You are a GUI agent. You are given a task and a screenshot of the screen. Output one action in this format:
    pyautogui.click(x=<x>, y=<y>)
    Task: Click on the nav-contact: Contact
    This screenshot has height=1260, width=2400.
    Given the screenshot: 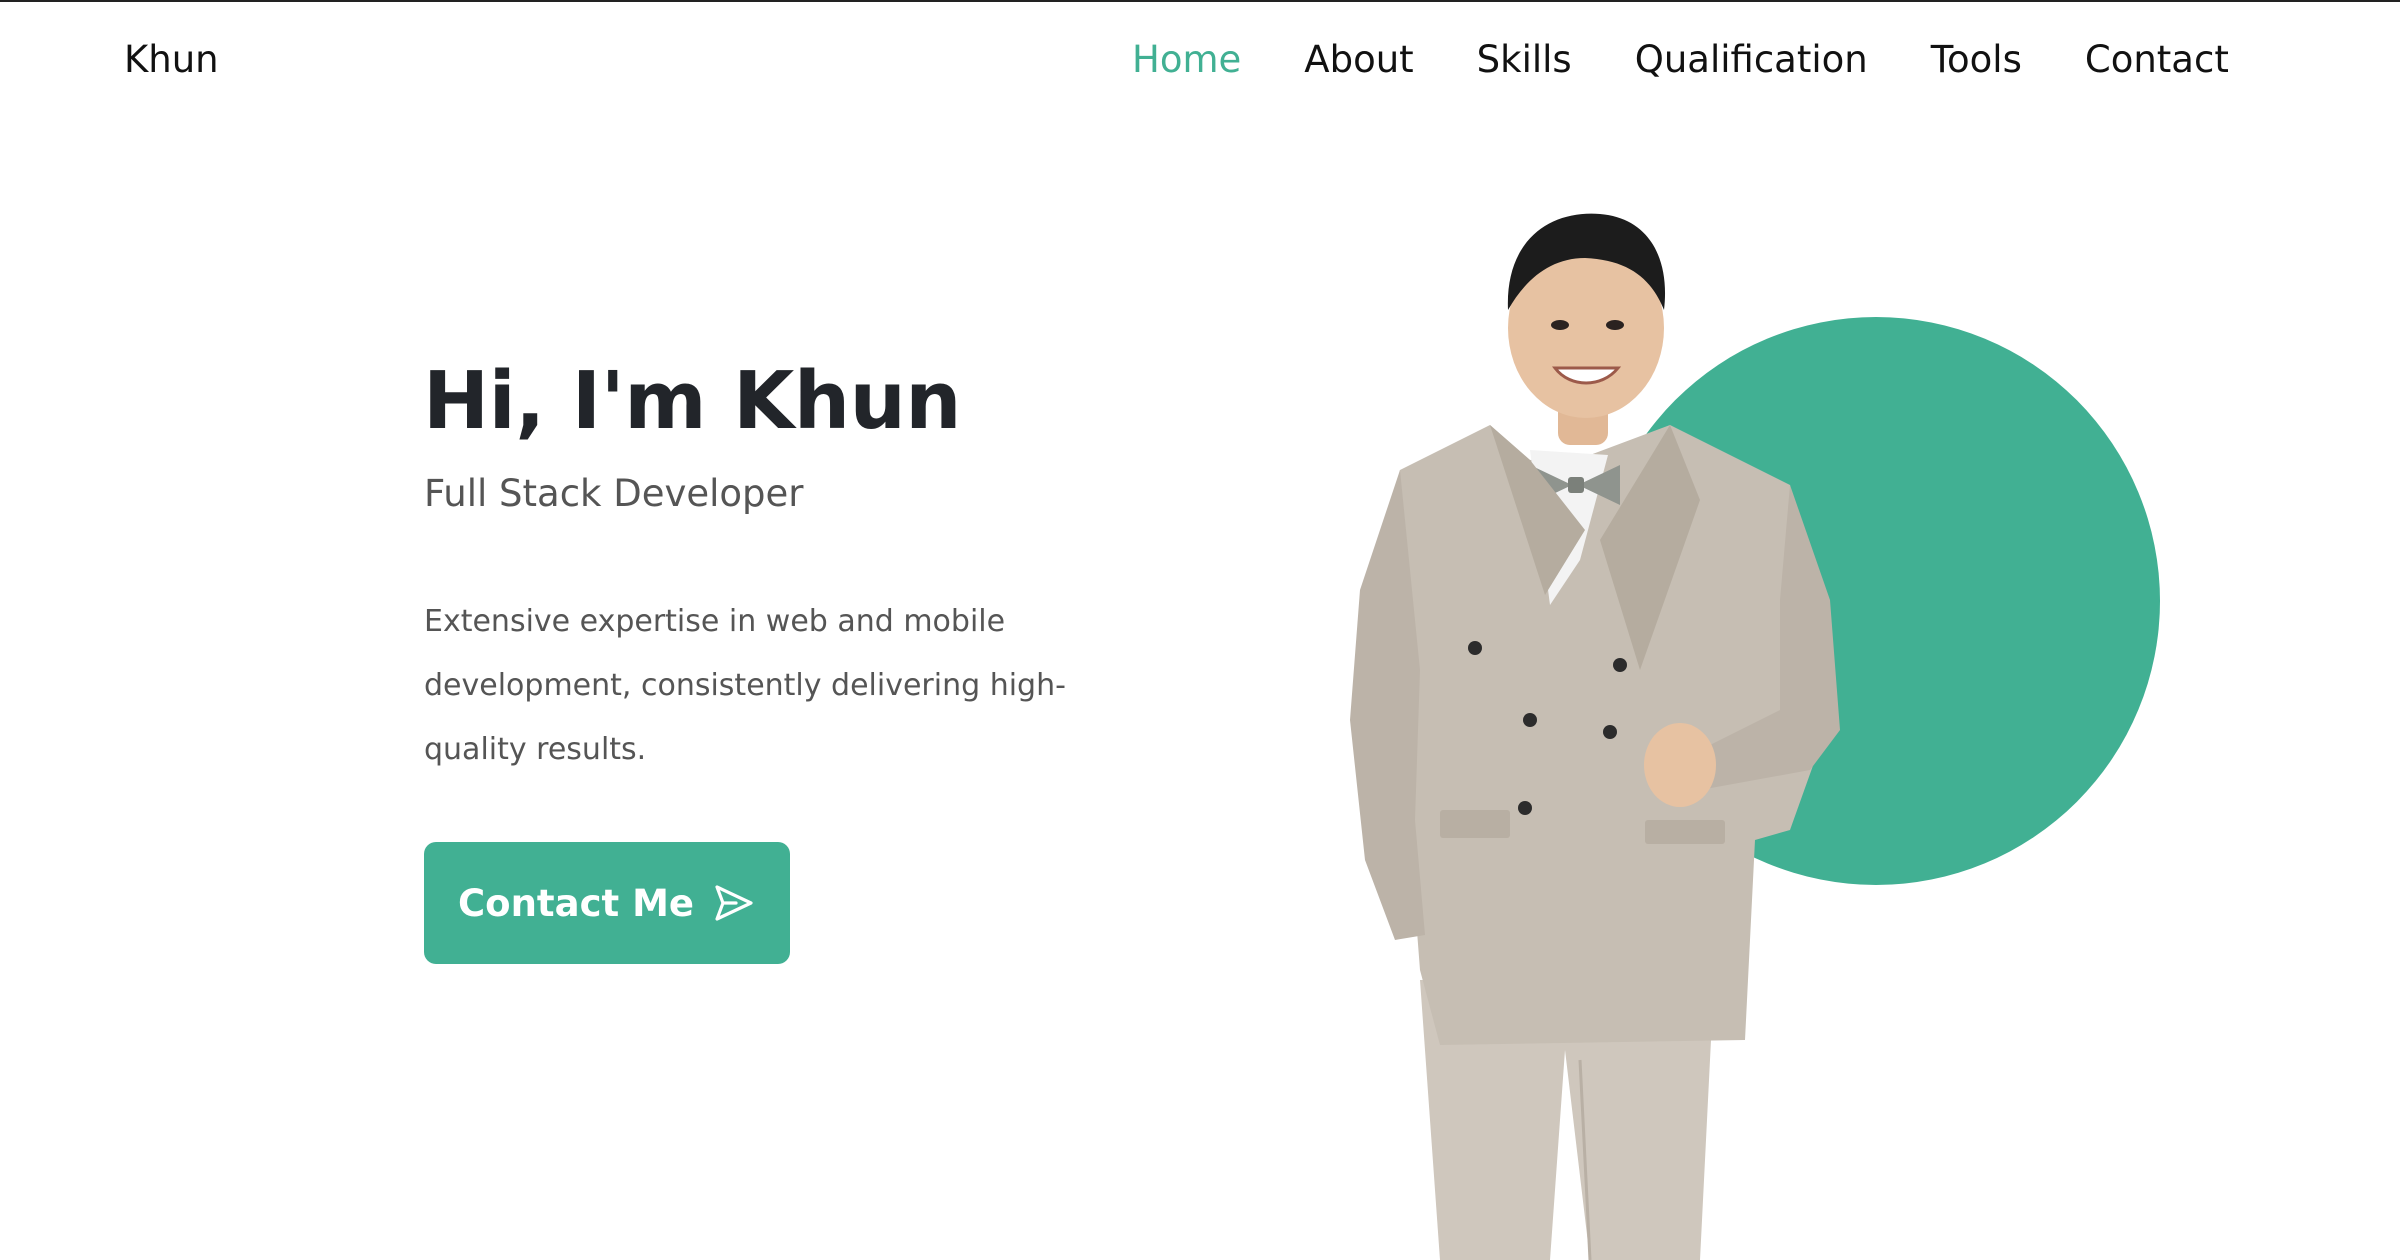 What is the action you would take?
    pyautogui.click(x=2157, y=59)
    